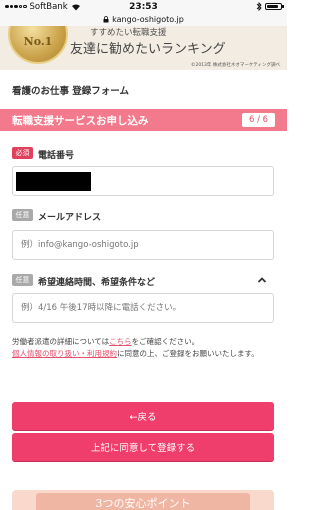 This screenshot has width=320, height=510. Describe the element at coordinates (80, 120) in the screenshot. I see `service-title: 転職支援サービスお申し込み` at that location.